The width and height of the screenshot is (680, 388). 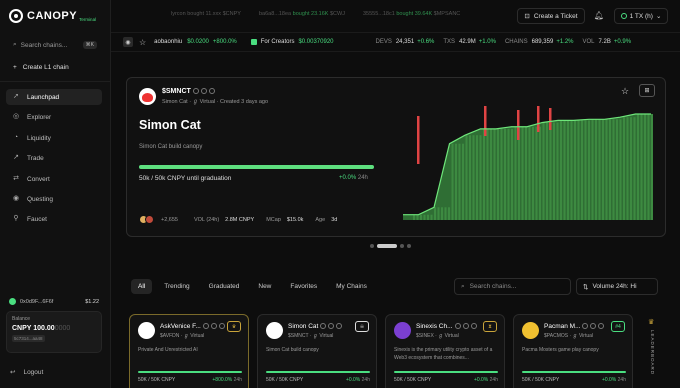 What do you see at coordinates (467, 42) in the screenshot?
I see `stat-txs-value: 42.9M` at bounding box center [467, 42].